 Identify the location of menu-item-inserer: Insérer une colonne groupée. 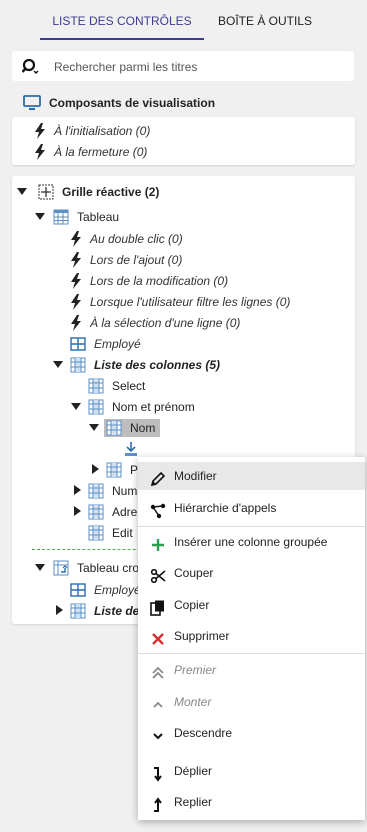
(251, 542).